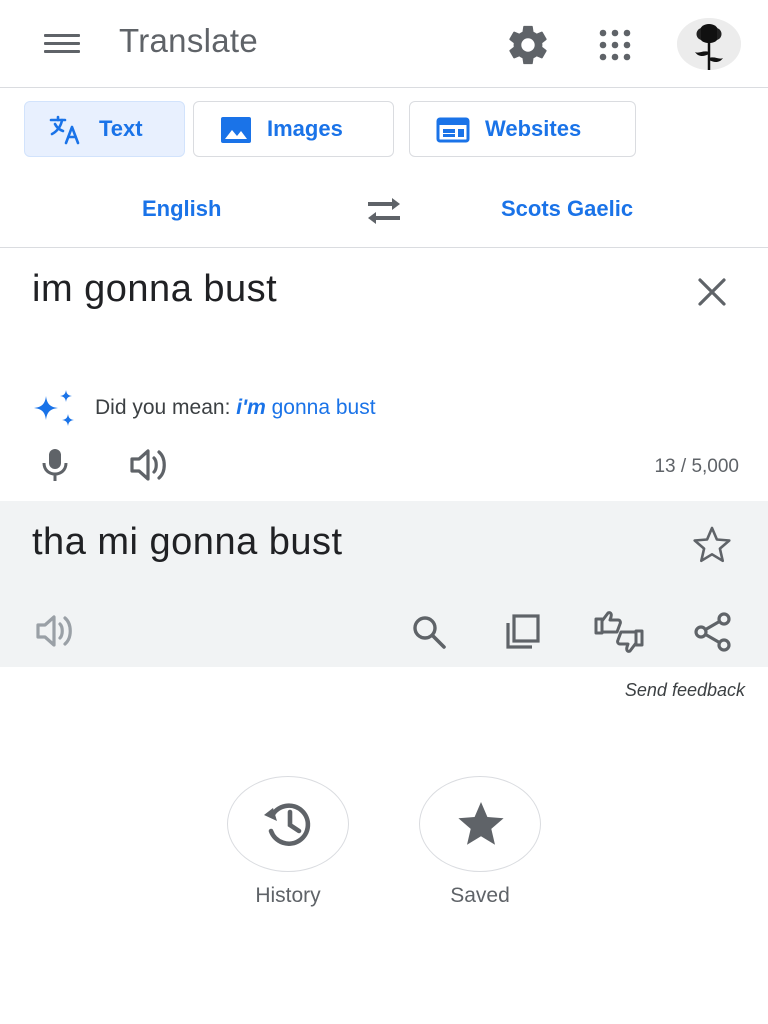 The image size is (768, 1024). Describe the element at coordinates (533, 128) in the screenshot. I see `tab-websites-label: Websites` at that location.